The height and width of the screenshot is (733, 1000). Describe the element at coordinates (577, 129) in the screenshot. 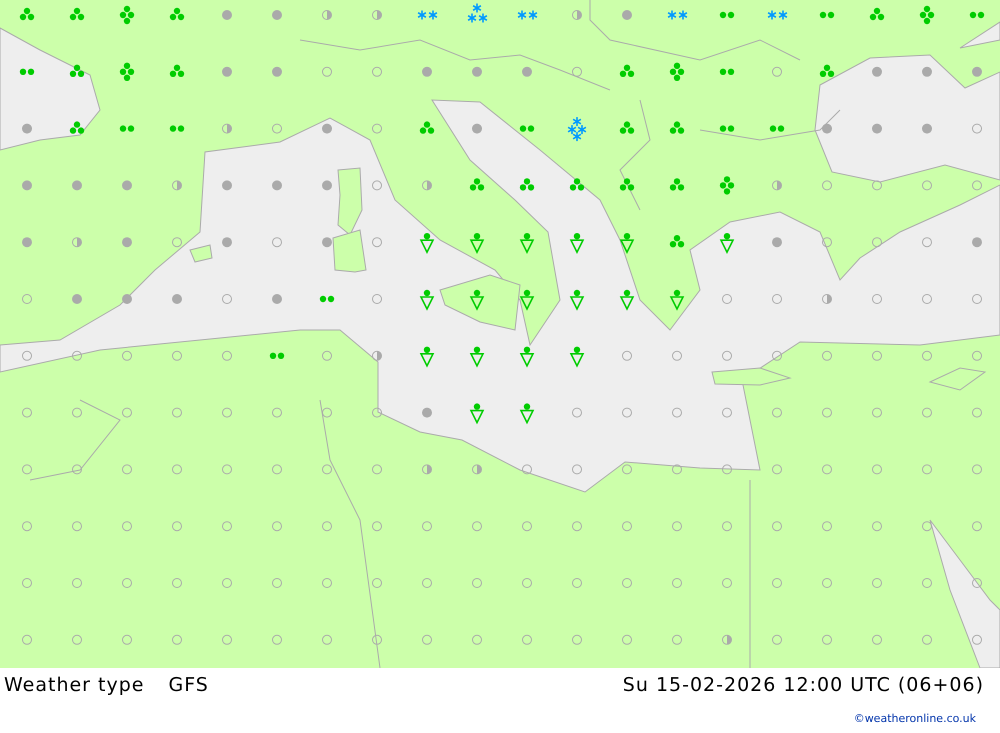

I see `snowflake-symbol` at that location.